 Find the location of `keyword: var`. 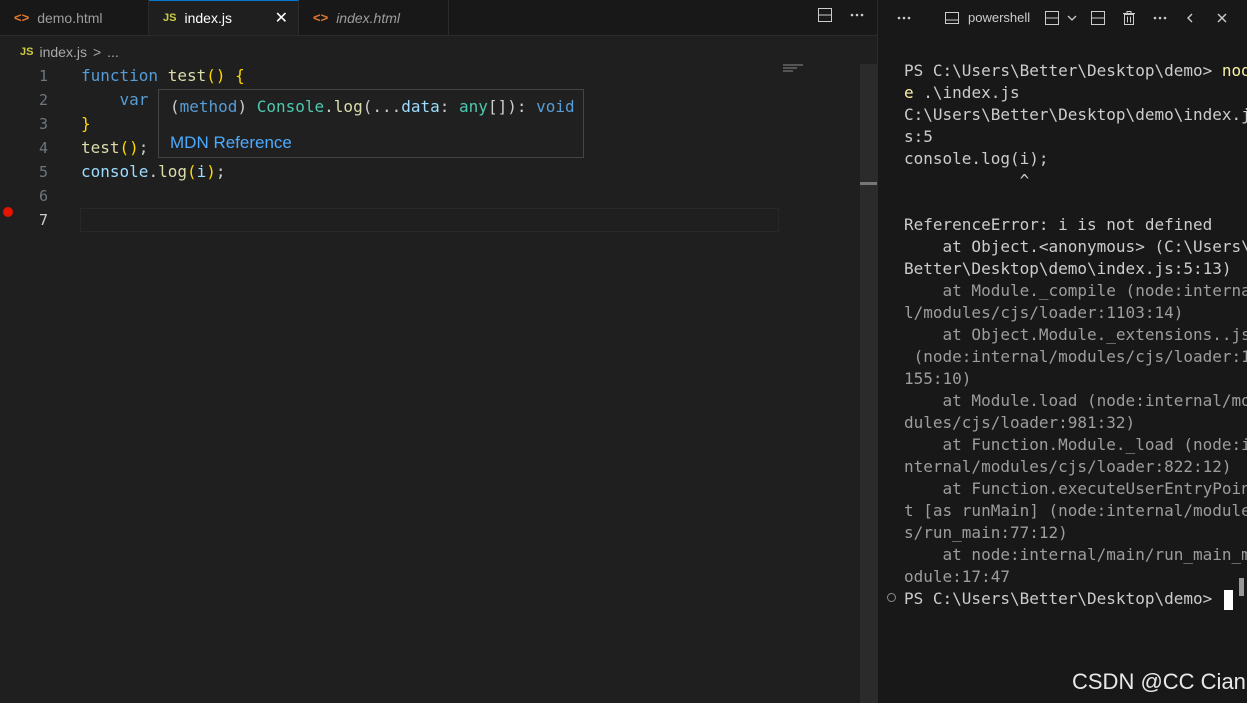

keyword: var is located at coordinates (134, 99).